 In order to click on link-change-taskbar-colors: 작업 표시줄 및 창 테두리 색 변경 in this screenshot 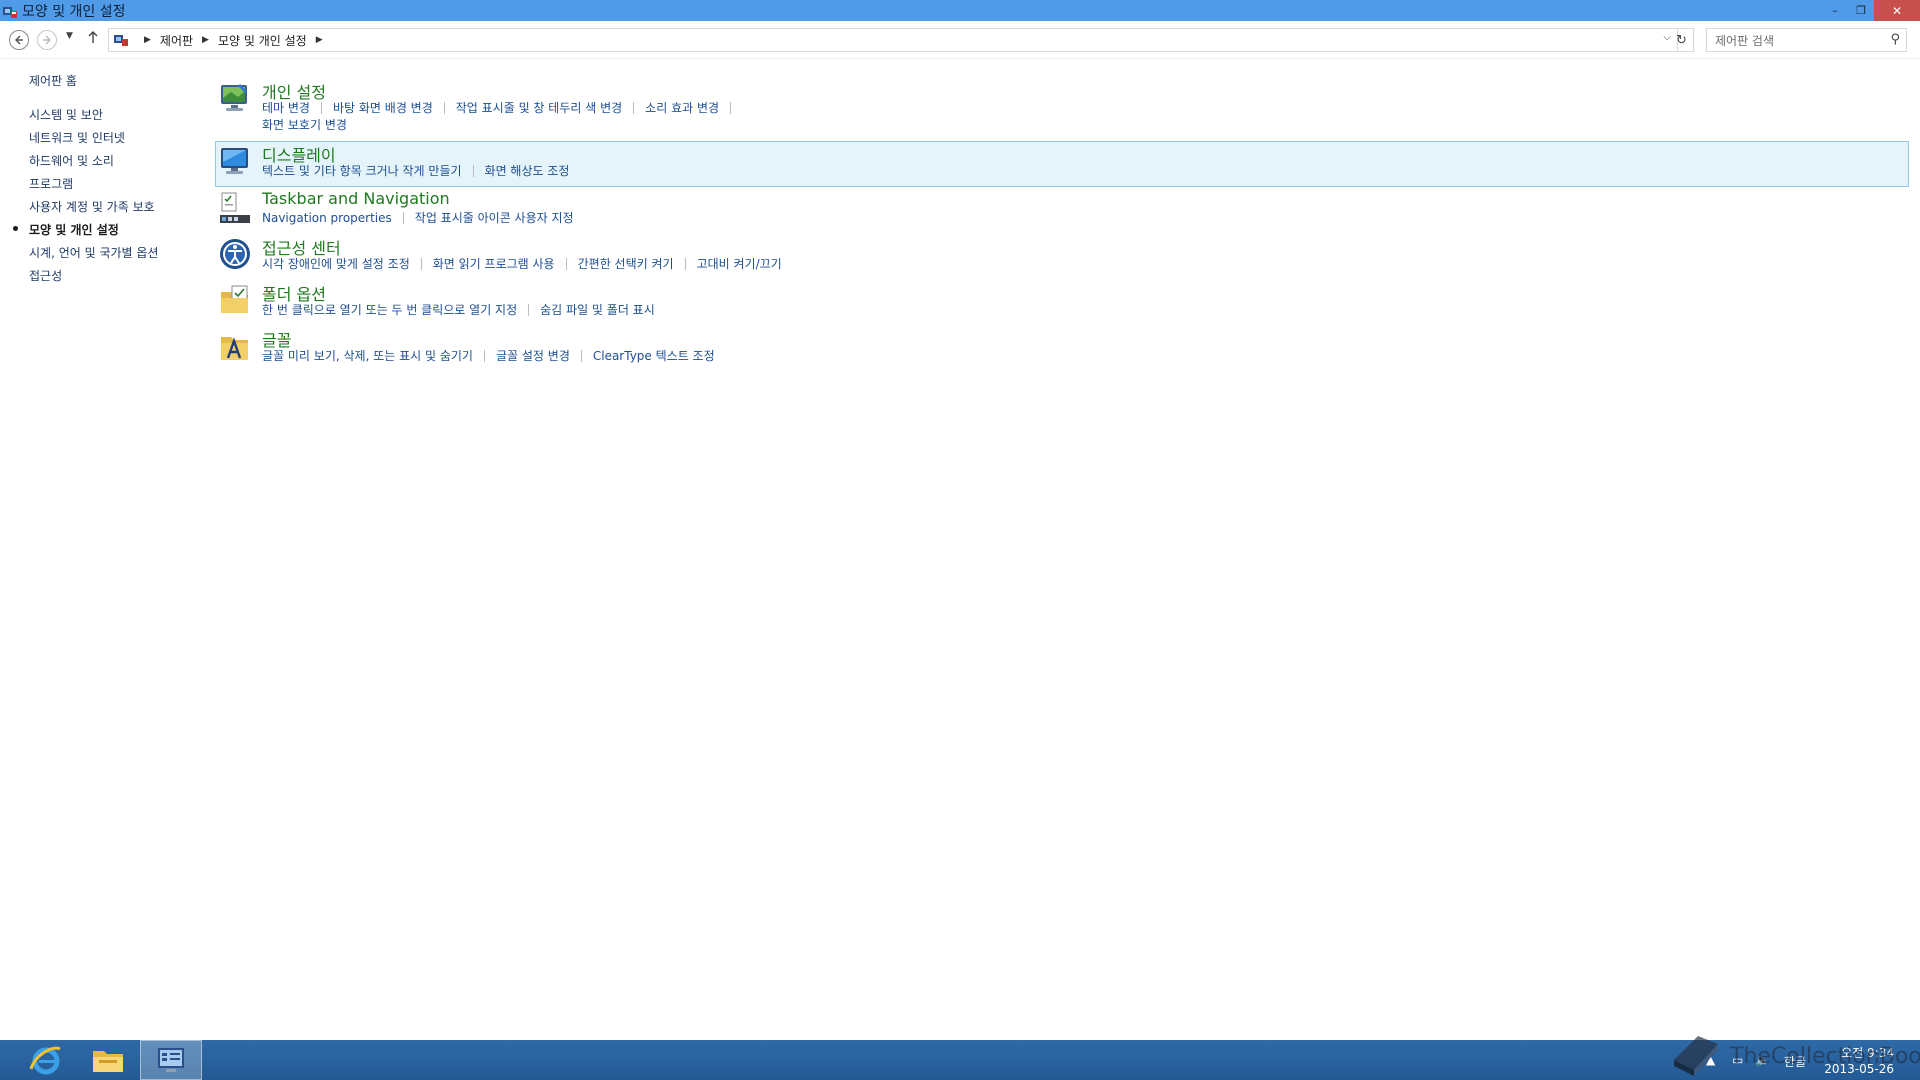, I will do `click(539, 107)`.